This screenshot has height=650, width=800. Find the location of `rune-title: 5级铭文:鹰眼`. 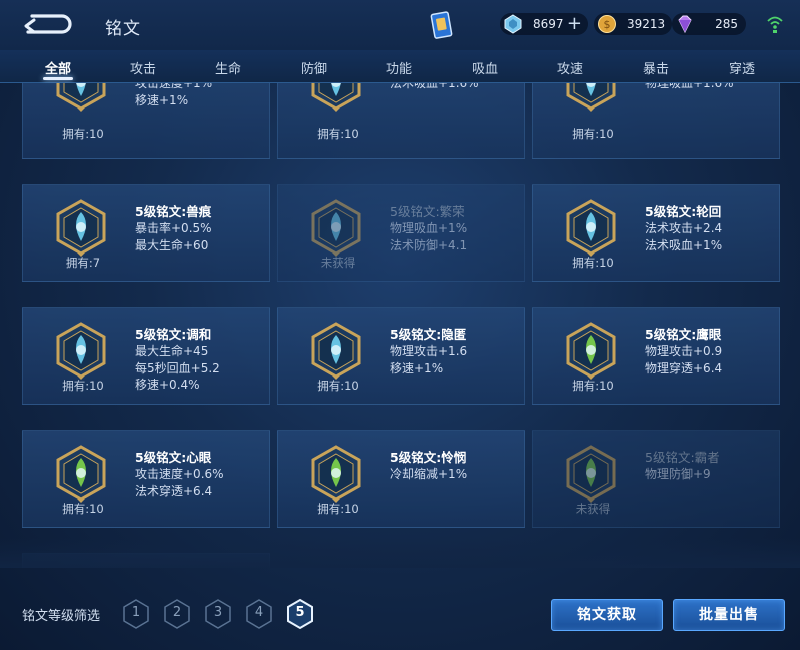

rune-title: 5级铭文:鹰眼 is located at coordinates (683, 334).